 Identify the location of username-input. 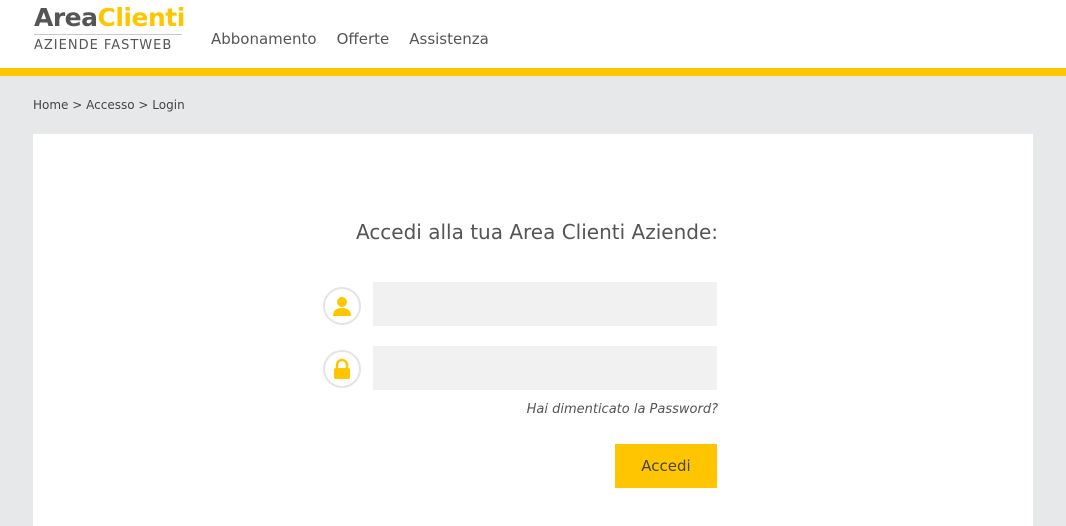
(545, 304).